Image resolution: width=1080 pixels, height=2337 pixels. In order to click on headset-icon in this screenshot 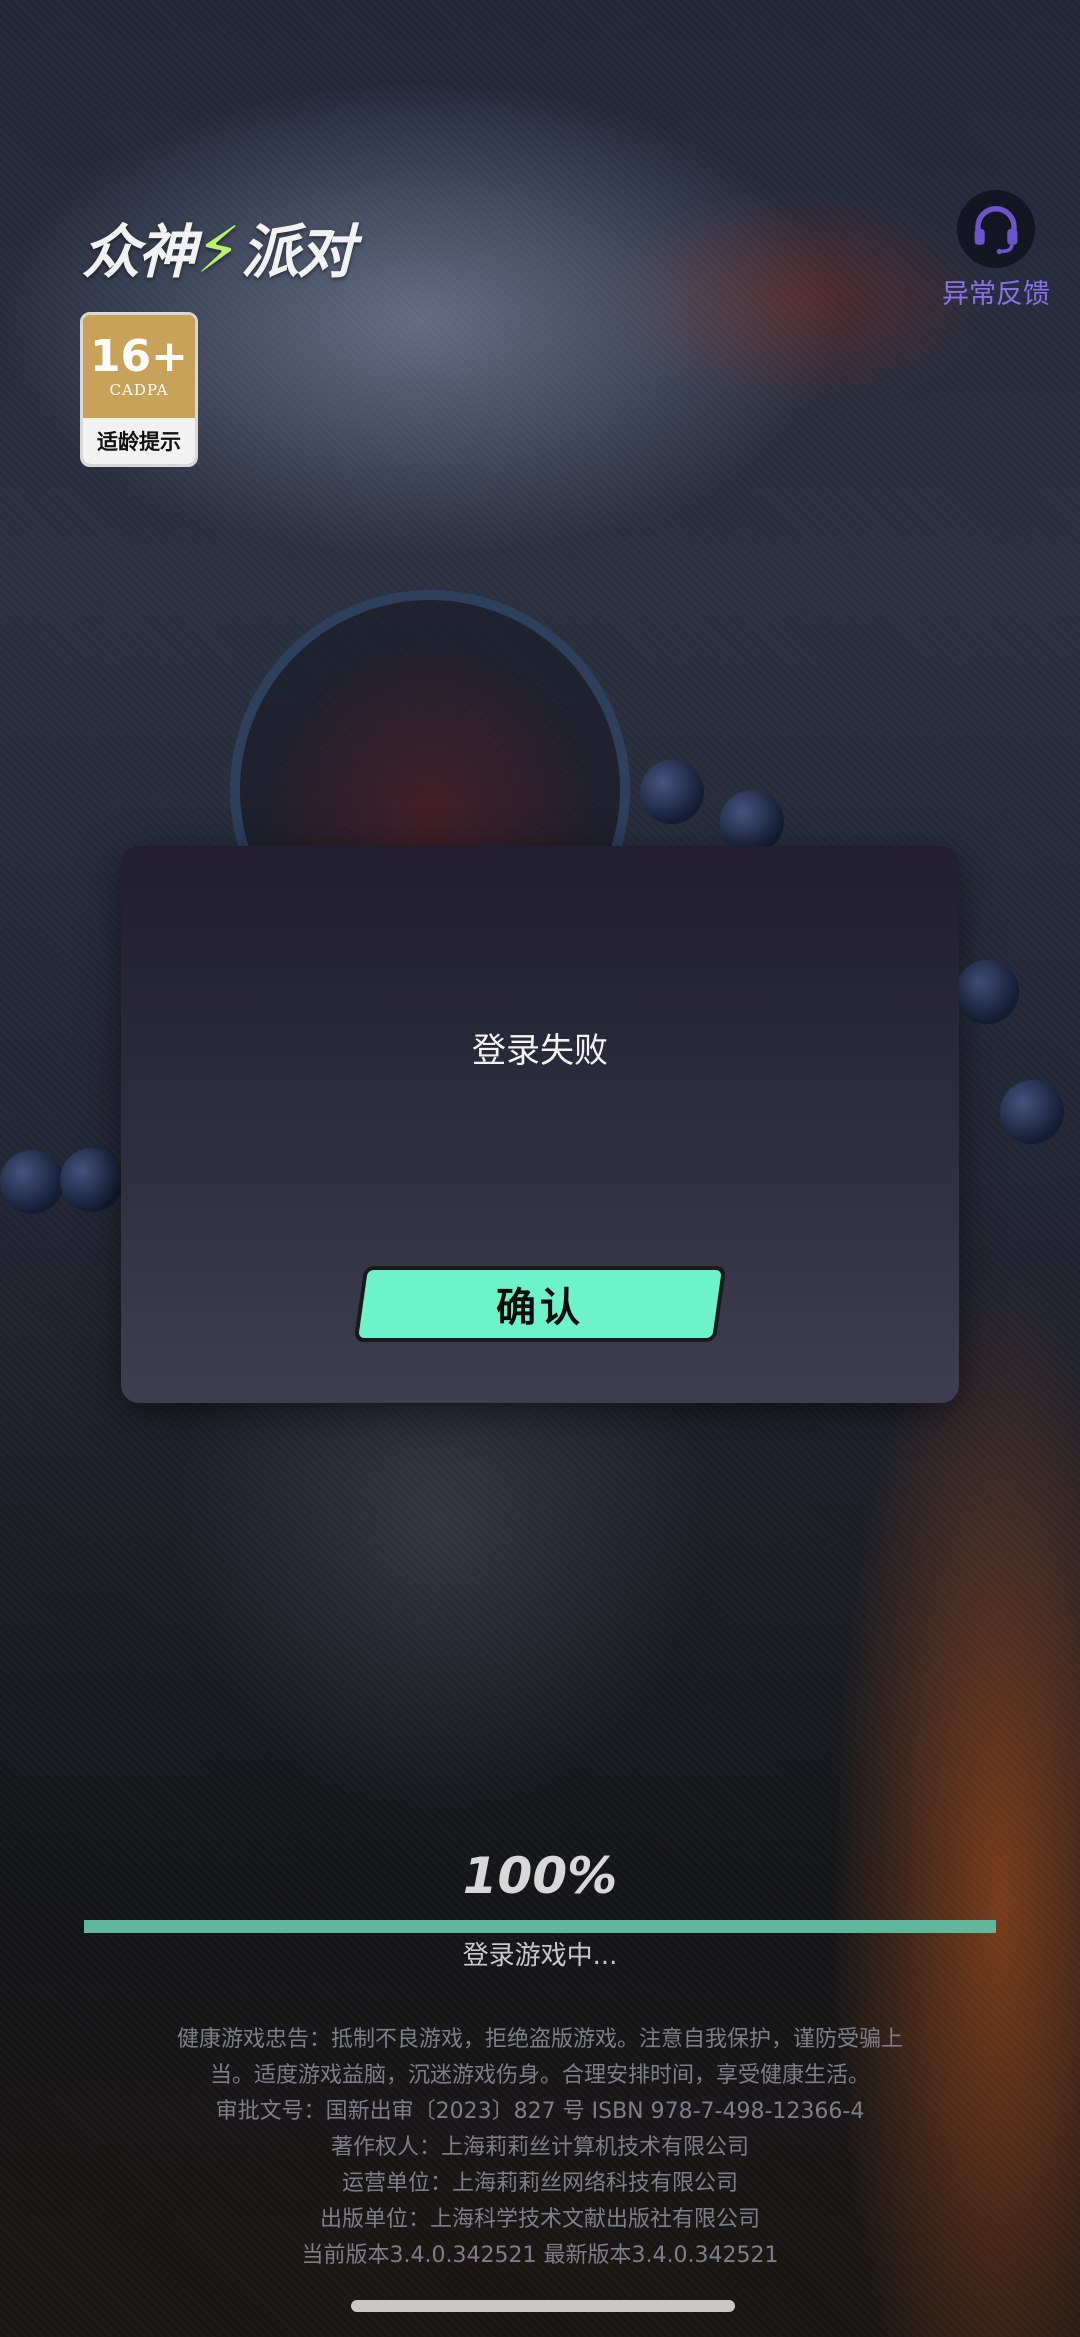, I will do `click(996, 230)`.